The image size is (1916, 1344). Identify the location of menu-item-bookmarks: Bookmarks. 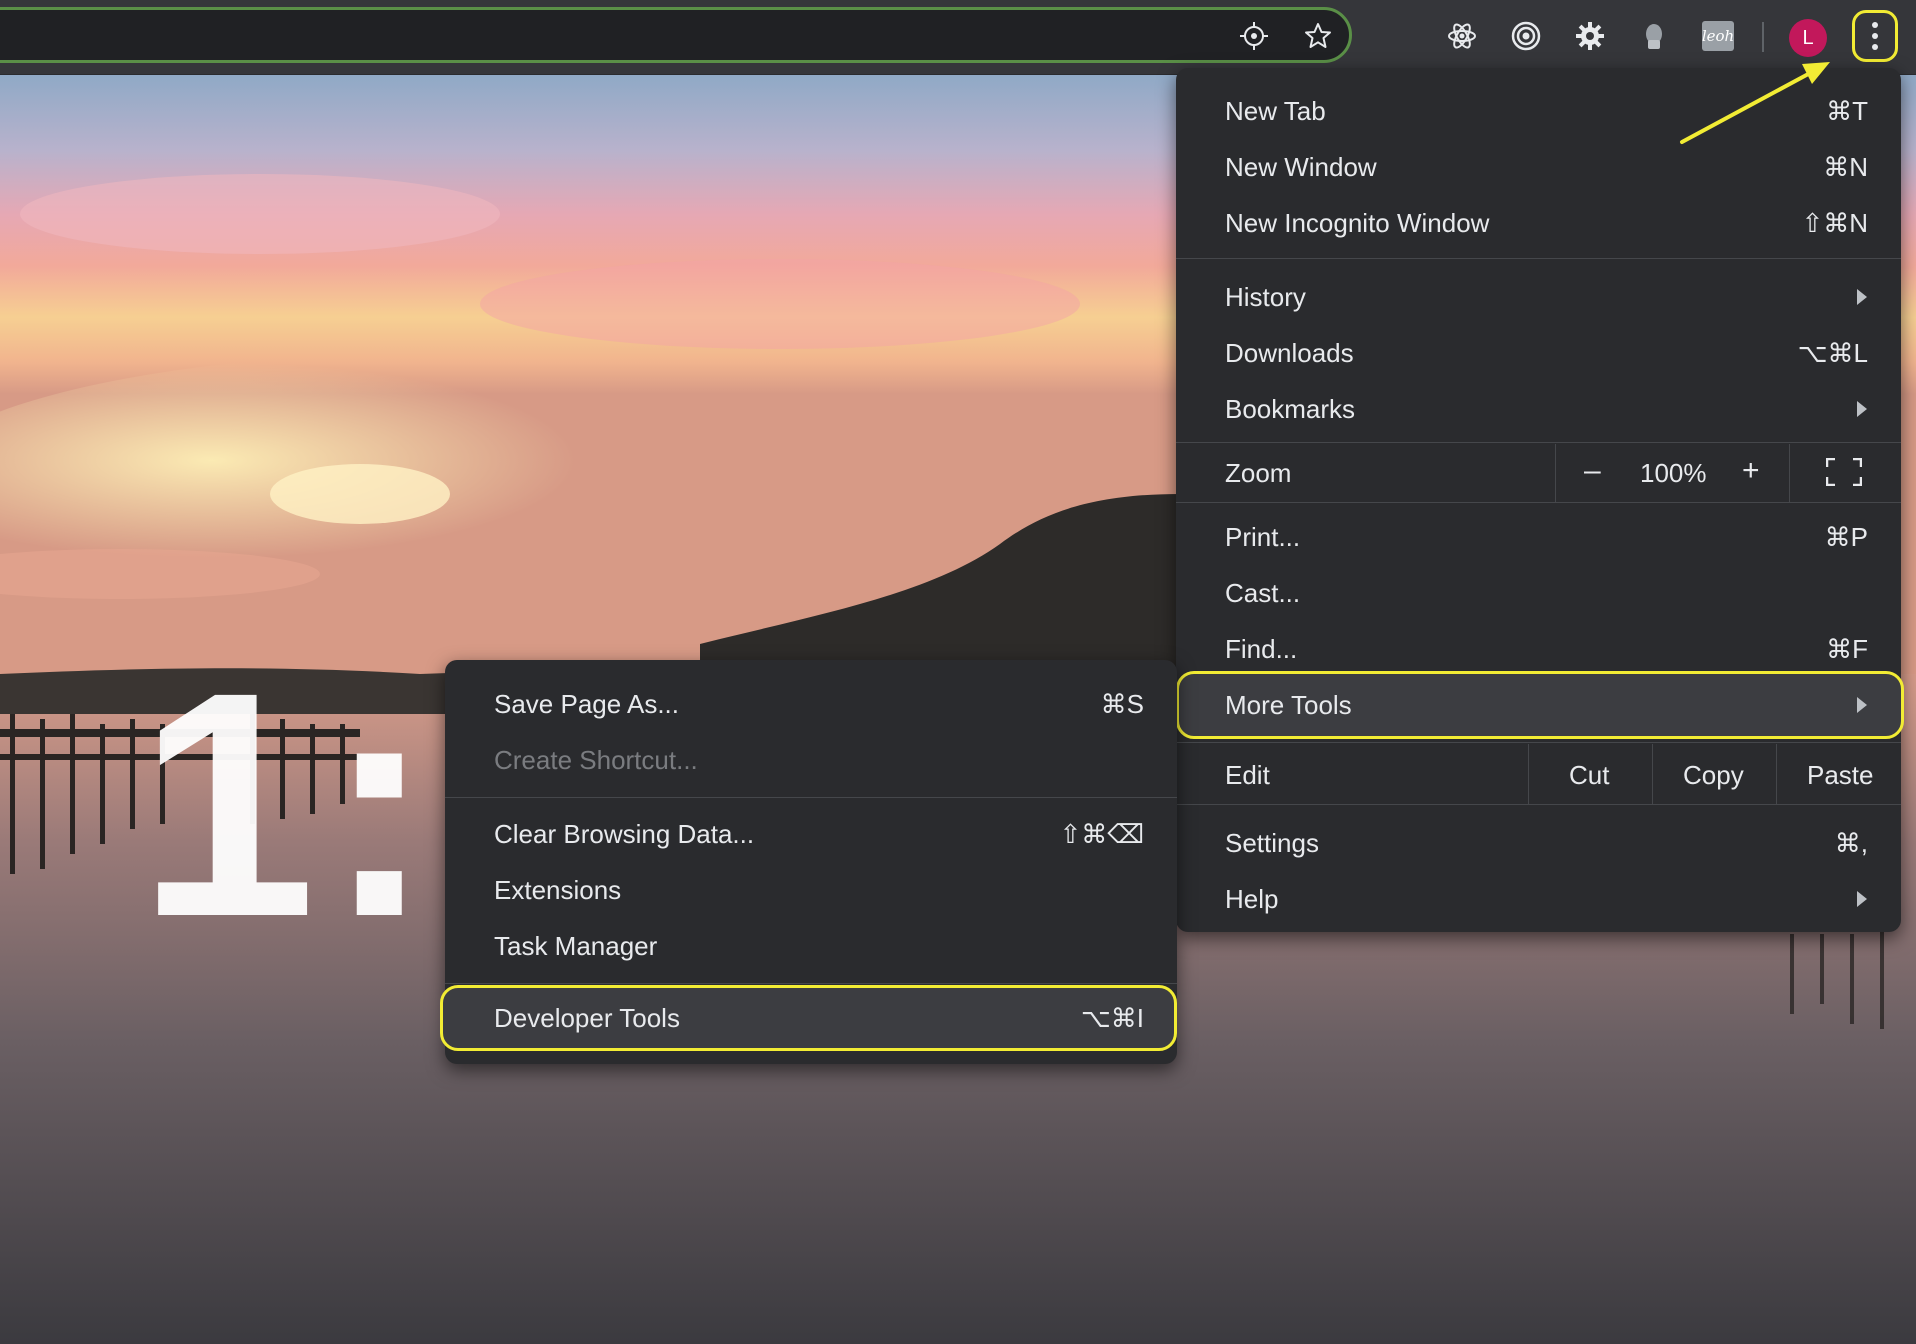
(1538, 409).